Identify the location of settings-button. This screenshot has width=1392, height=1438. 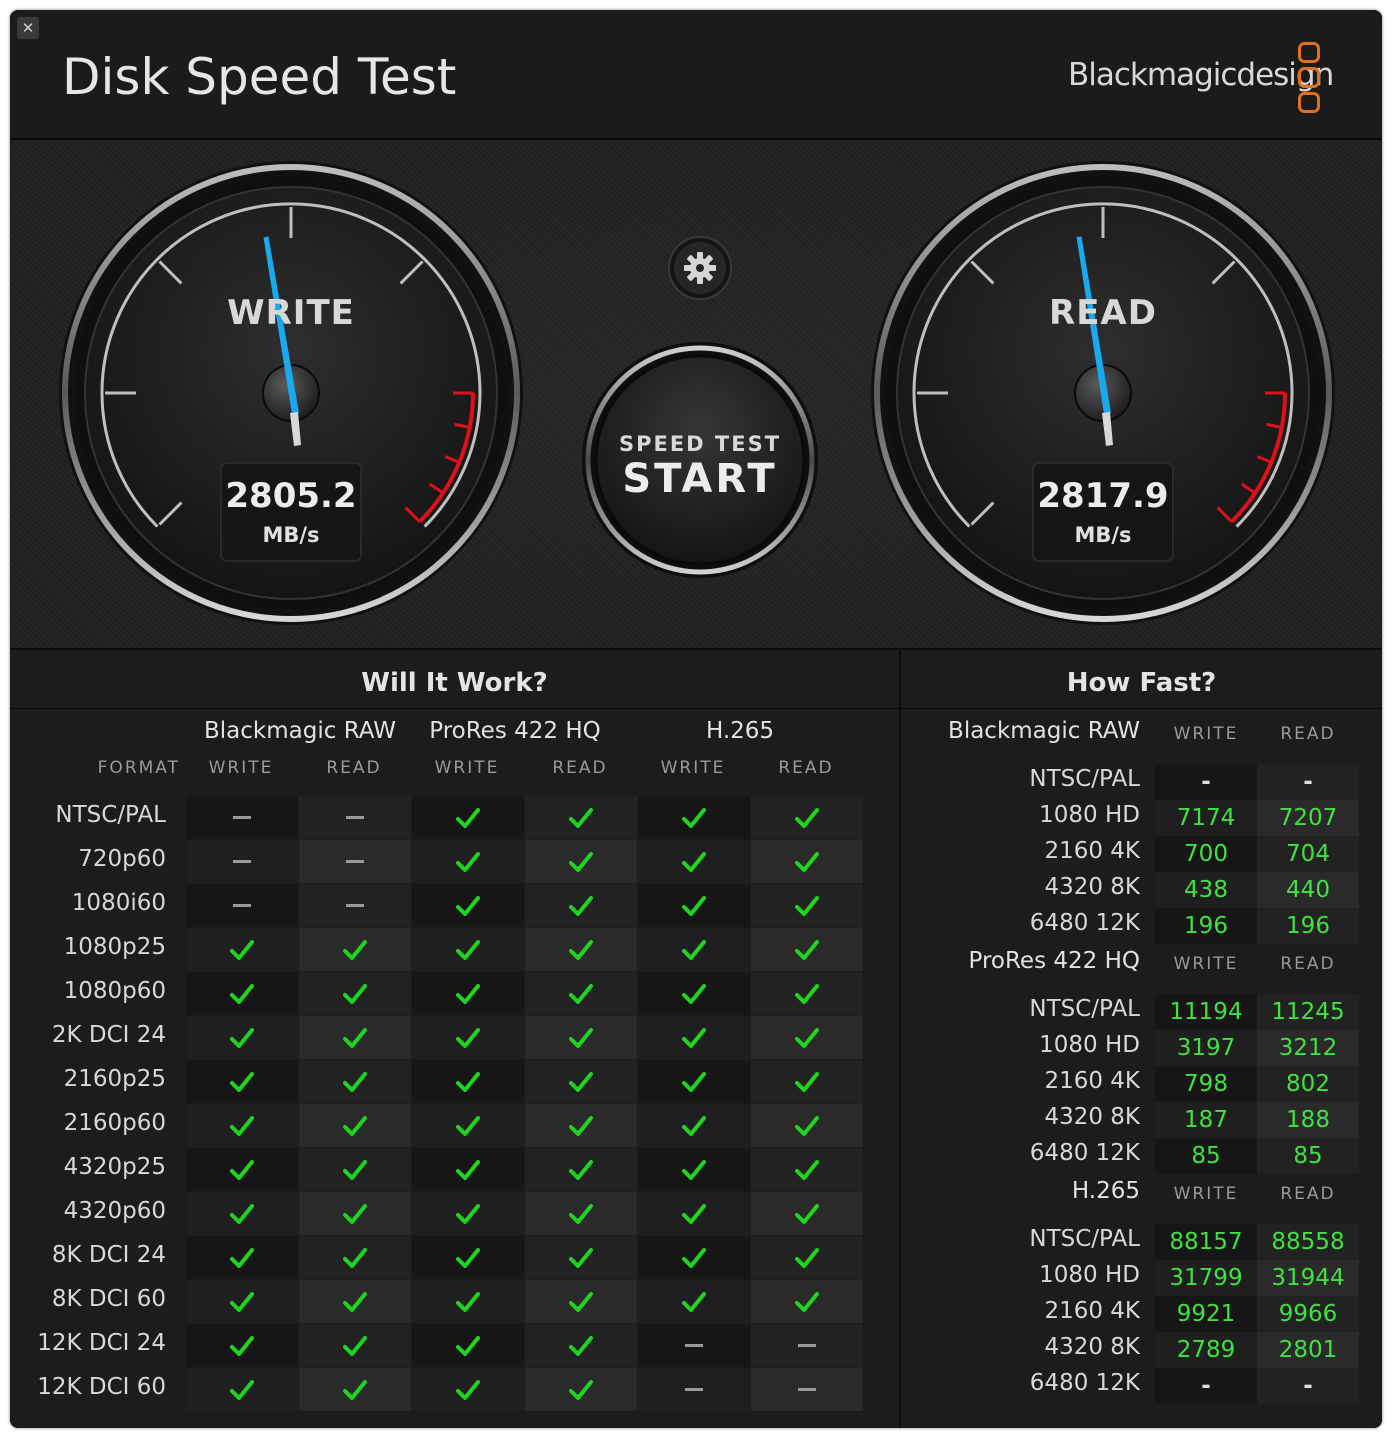
(700, 268).